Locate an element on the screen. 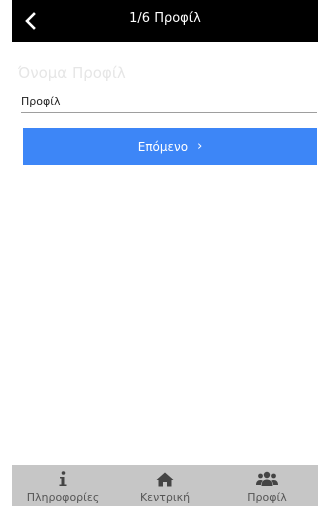 Image resolution: width=320 pixels, height=506 pixels. nav-item-profile: Προφίλ is located at coordinates (267, 485).